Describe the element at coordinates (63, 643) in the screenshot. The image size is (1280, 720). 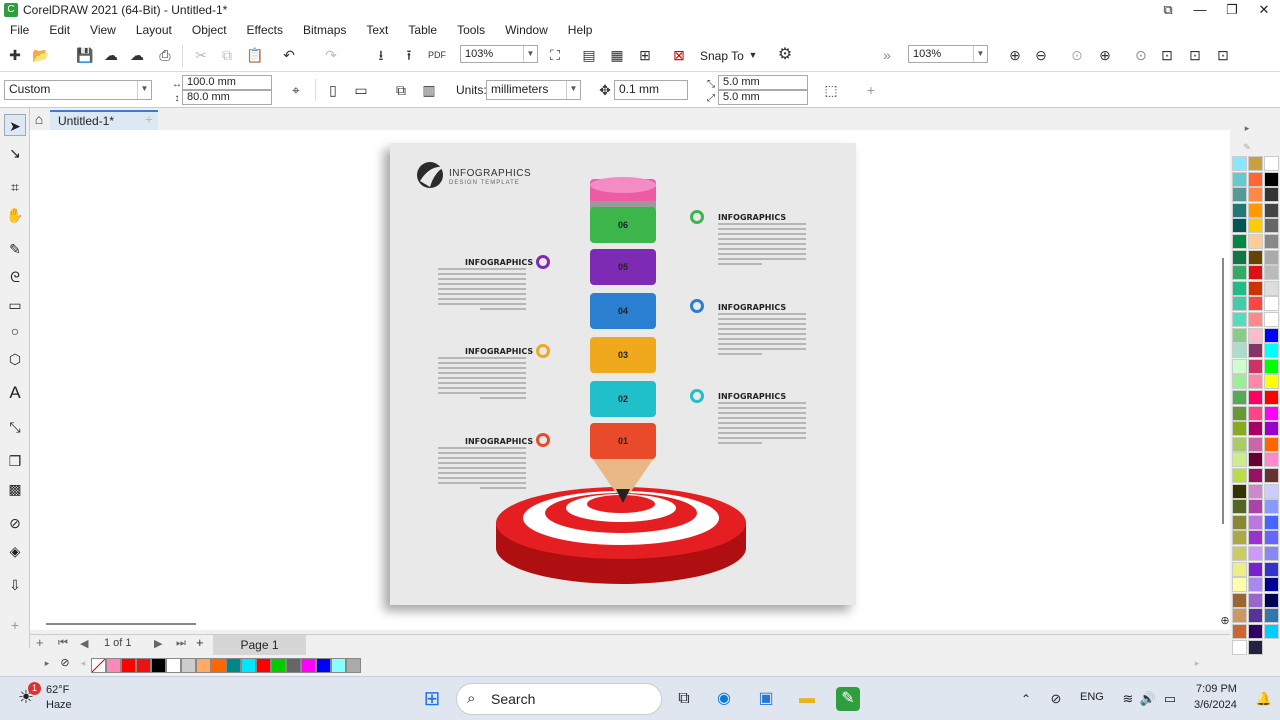
I see `first-page-icon: ⏮` at that location.